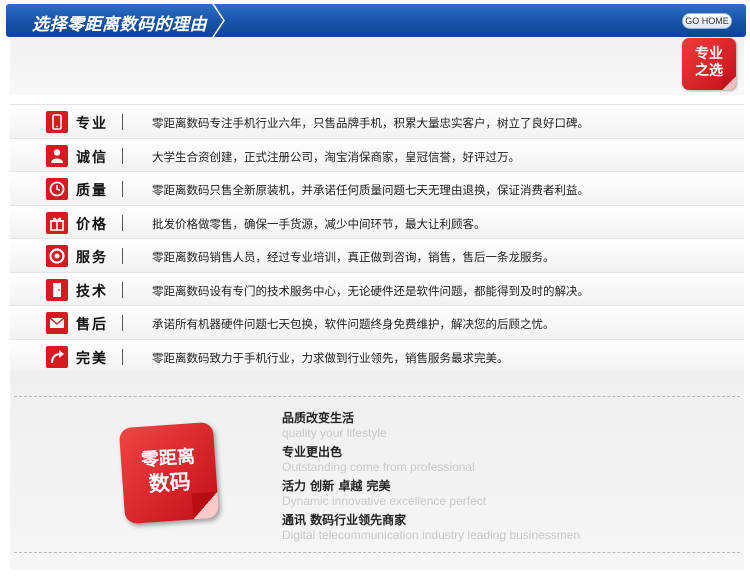  I want to click on reason-label: 技术, so click(92, 291).